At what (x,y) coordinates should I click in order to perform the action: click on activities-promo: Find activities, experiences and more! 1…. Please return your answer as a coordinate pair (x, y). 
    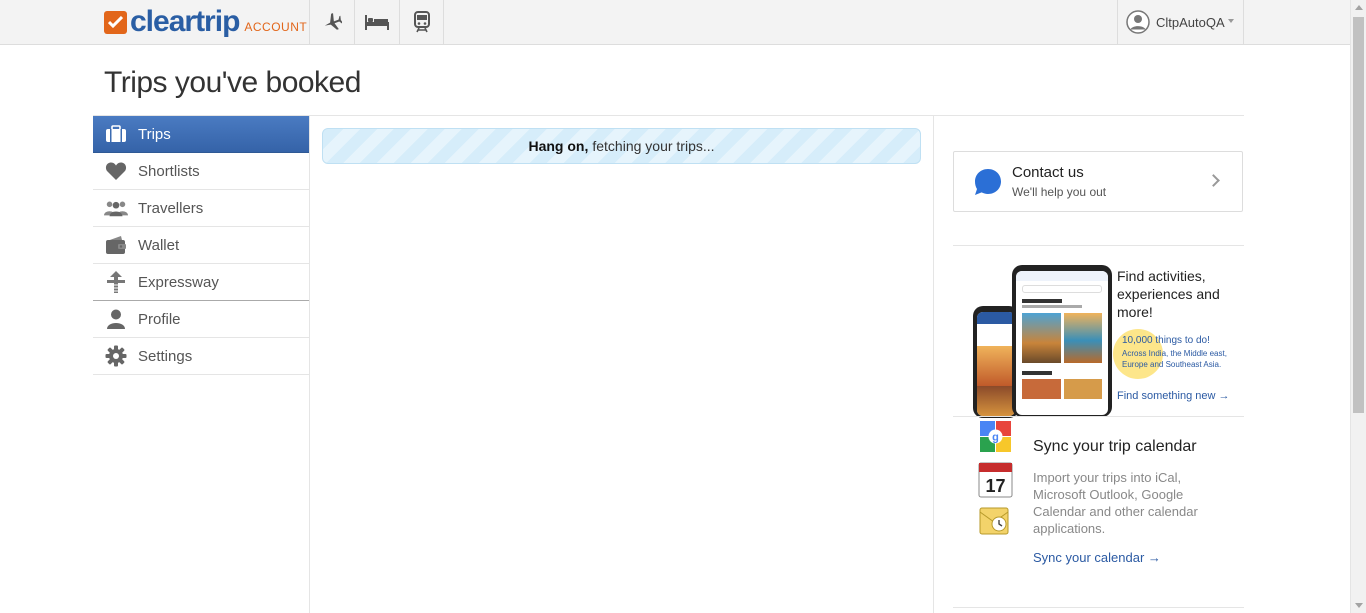
    Looking at the image, I should click on (1098, 340).